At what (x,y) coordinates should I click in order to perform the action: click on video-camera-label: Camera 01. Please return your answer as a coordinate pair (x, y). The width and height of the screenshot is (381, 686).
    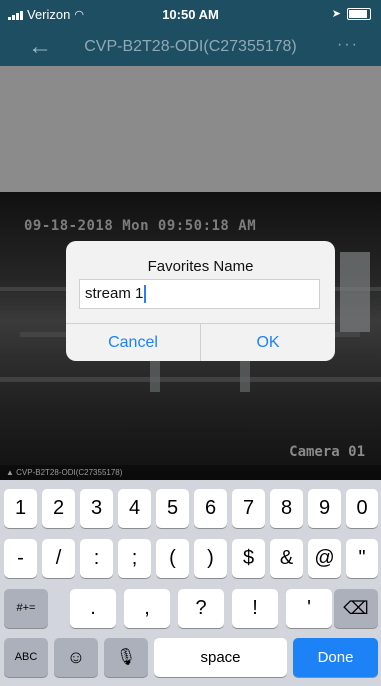
    Looking at the image, I should click on (327, 452).